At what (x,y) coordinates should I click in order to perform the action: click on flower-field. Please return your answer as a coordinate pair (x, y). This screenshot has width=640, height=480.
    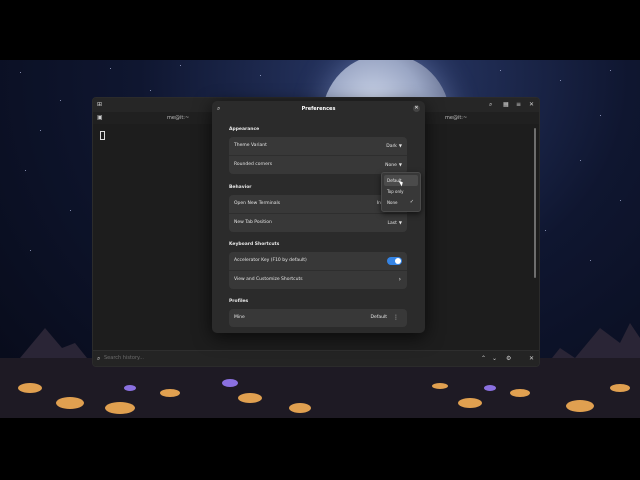
    Looking at the image, I should click on (320, 388).